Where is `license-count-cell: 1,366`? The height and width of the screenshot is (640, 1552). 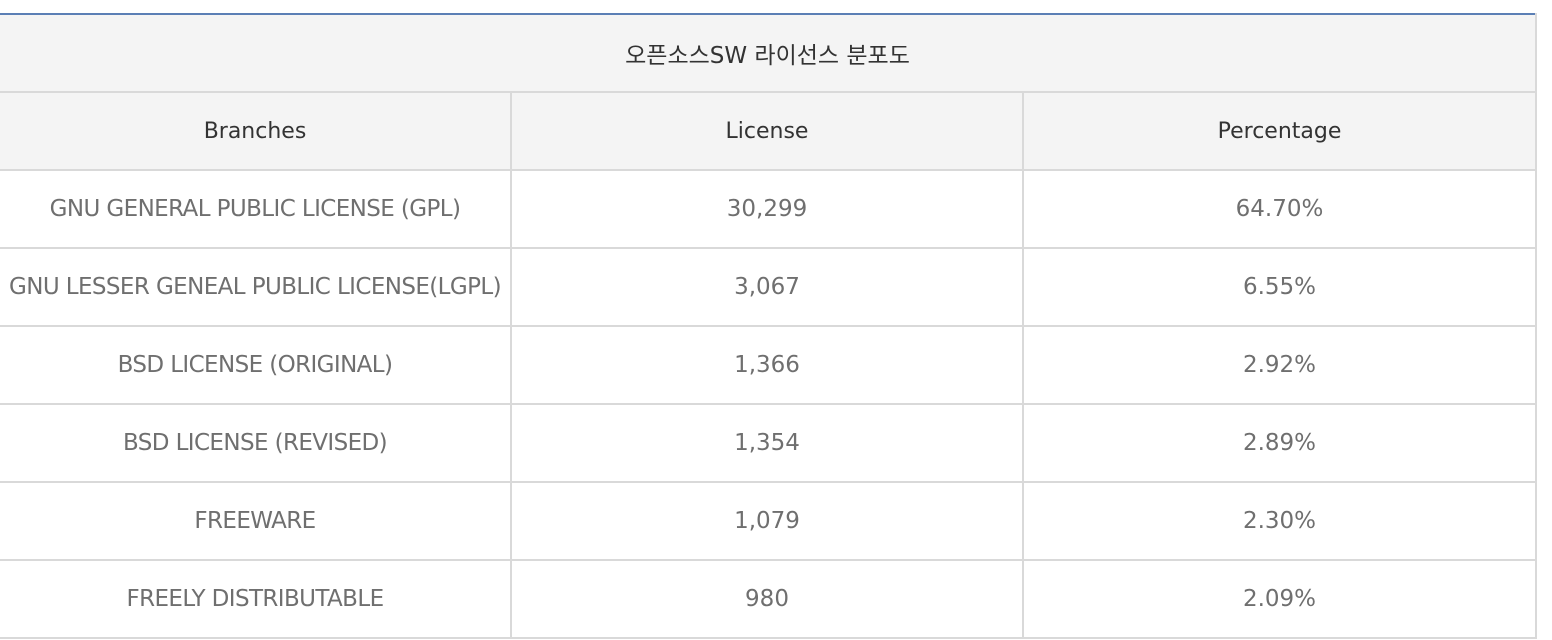 license-count-cell: 1,366 is located at coordinates (767, 365).